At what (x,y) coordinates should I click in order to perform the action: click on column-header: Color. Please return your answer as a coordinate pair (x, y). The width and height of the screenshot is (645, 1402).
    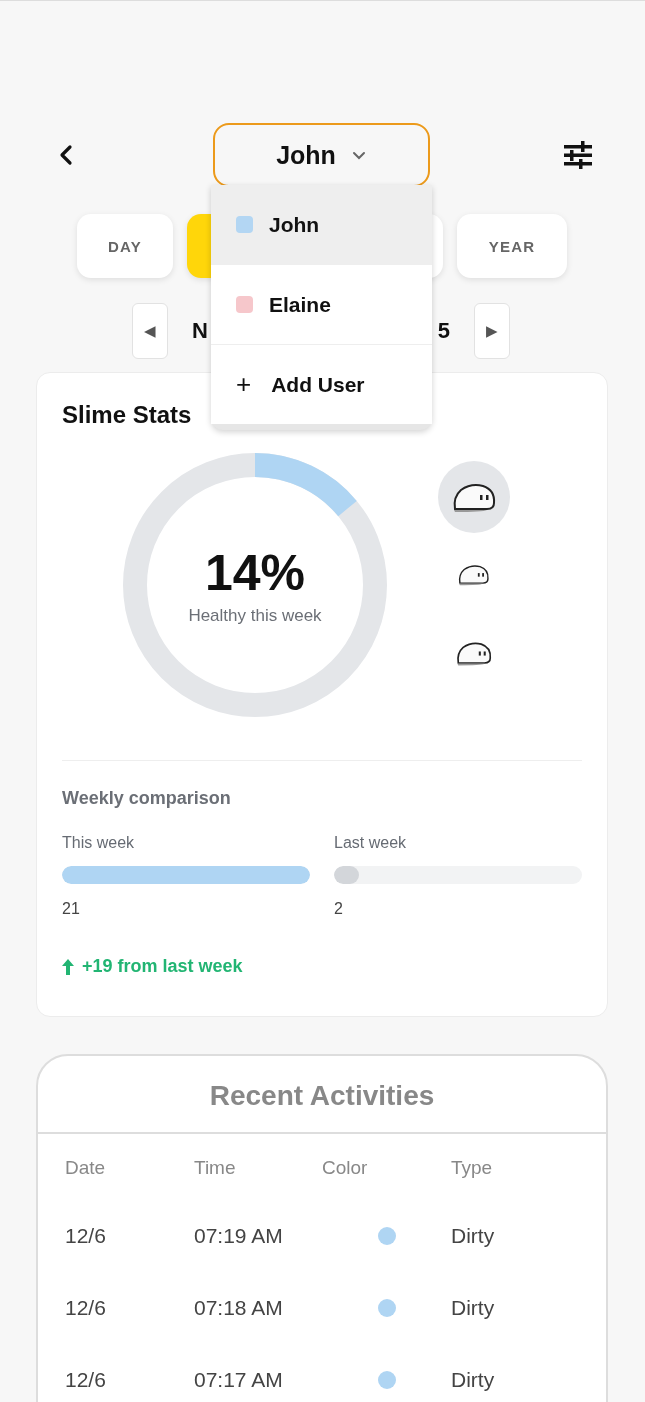
    Looking at the image, I should click on (345, 1168).